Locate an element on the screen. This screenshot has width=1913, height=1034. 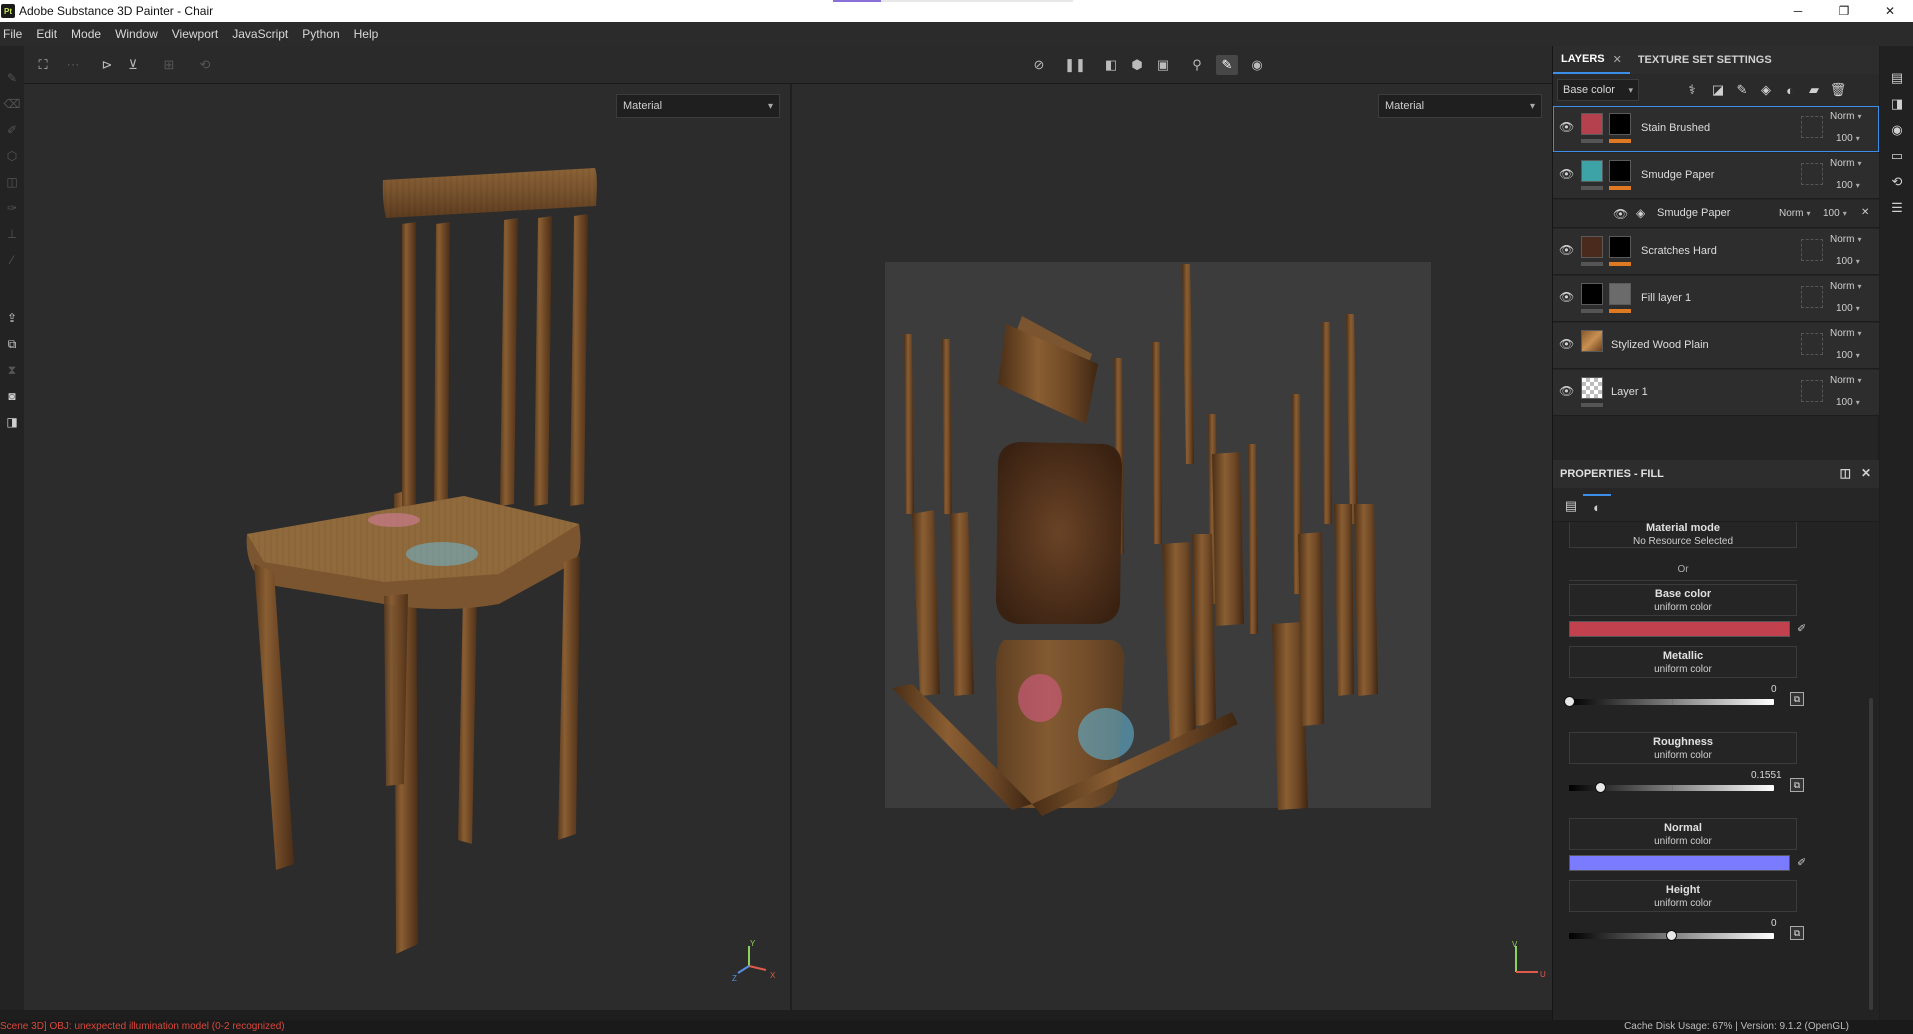
symmetry-icon: ⚲ is located at coordinates (1197, 65).